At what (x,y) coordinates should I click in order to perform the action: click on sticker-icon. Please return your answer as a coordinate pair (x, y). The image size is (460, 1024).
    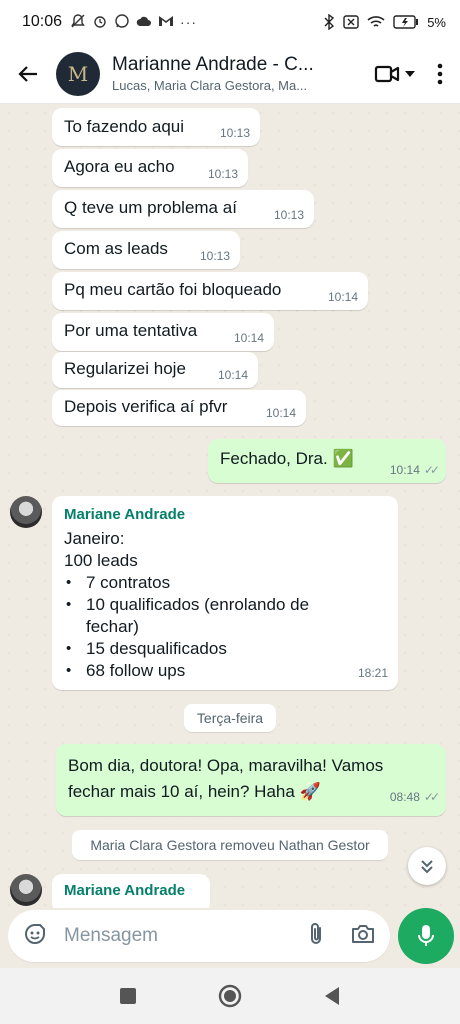
    Looking at the image, I should click on (34, 933).